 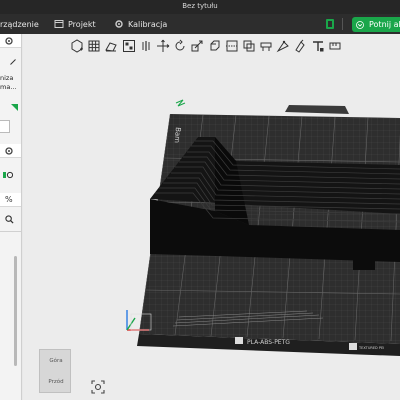 I want to click on add-plate-button, so click(x=94, y=46).